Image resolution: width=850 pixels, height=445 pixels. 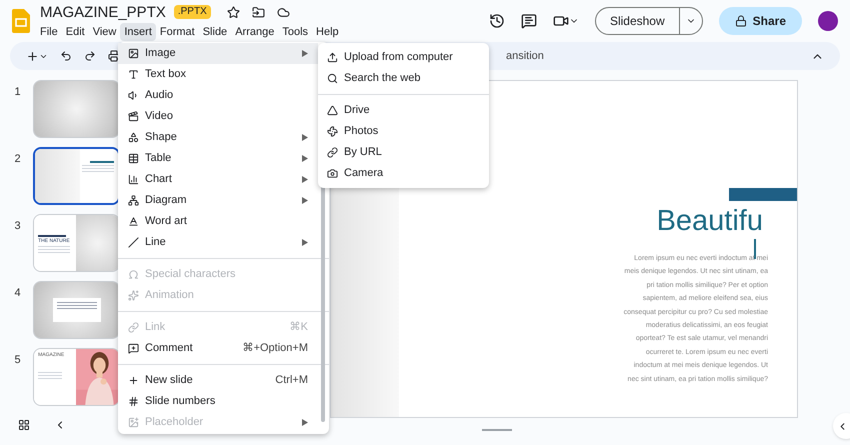 What do you see at coordinates (332, 57) in the screenshot?
I see `upload-icon` at bounding box center [332, 57].